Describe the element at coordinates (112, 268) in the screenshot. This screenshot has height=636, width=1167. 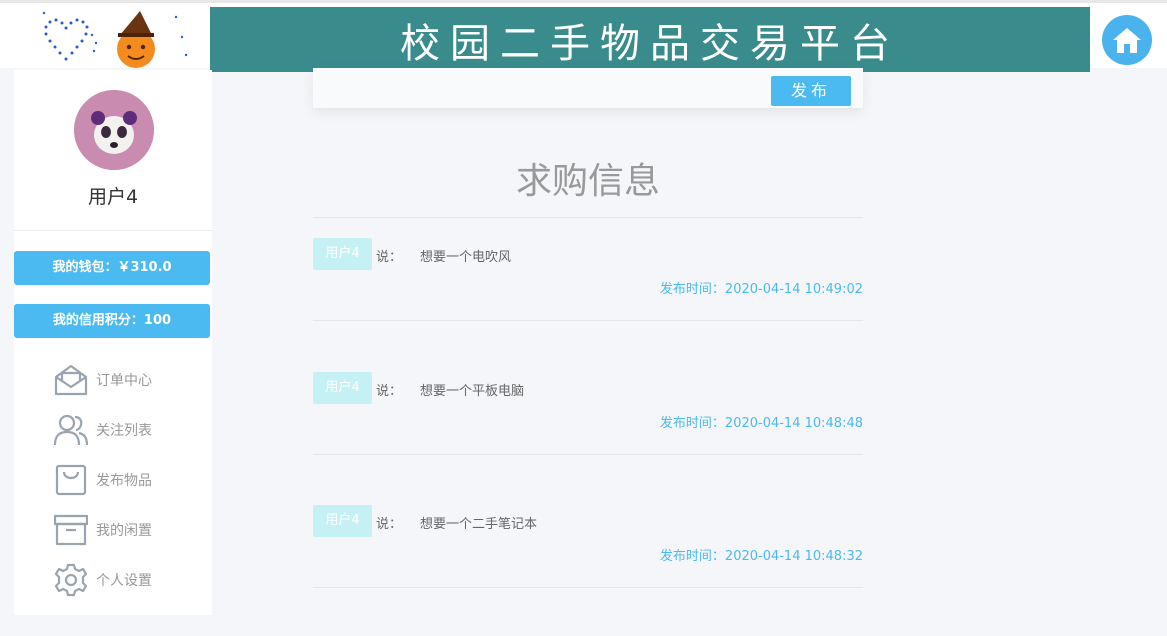
I see `wallet-button: 我的钱包：￥310.0` at that location.